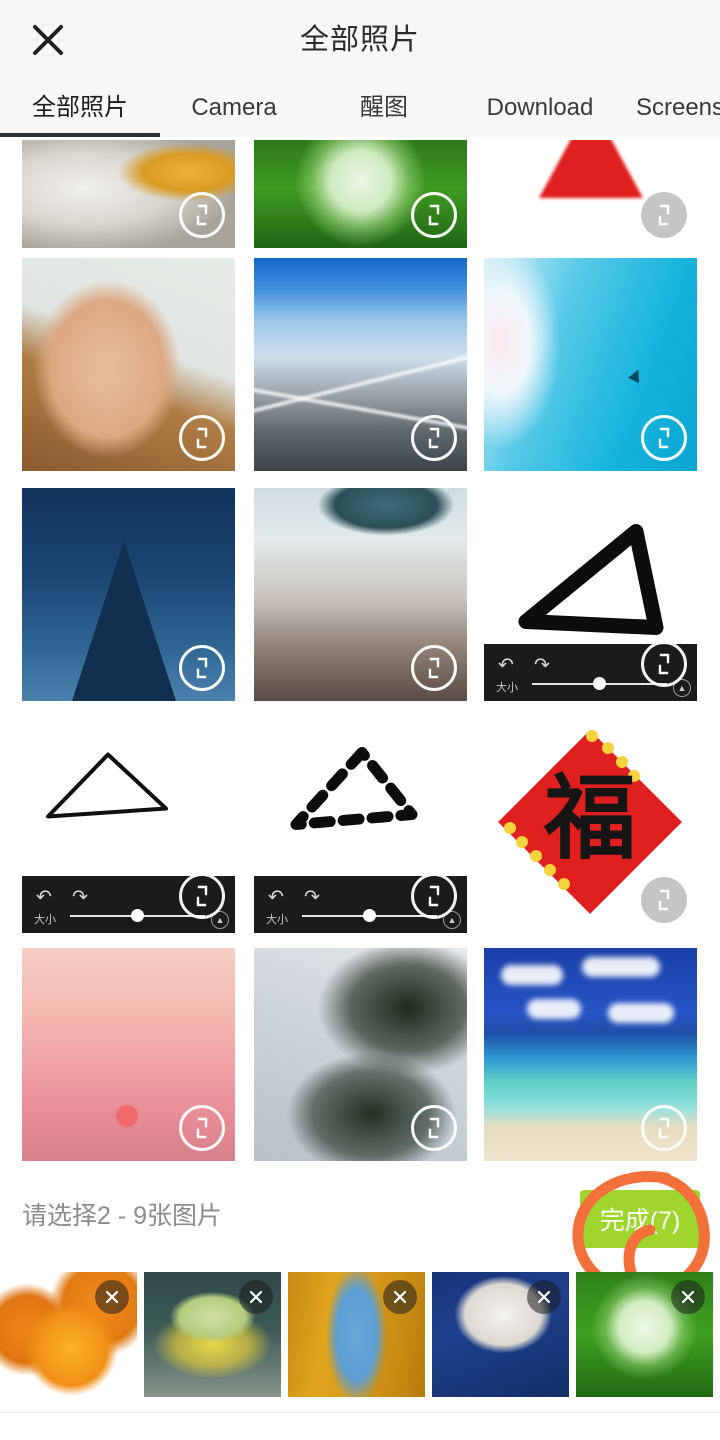 This screenshot has height=1440, width=720. What do you see at coordinates (589, 819) in the screenshot?
I see `svg-text: 福` at bounding box center [589, 819].